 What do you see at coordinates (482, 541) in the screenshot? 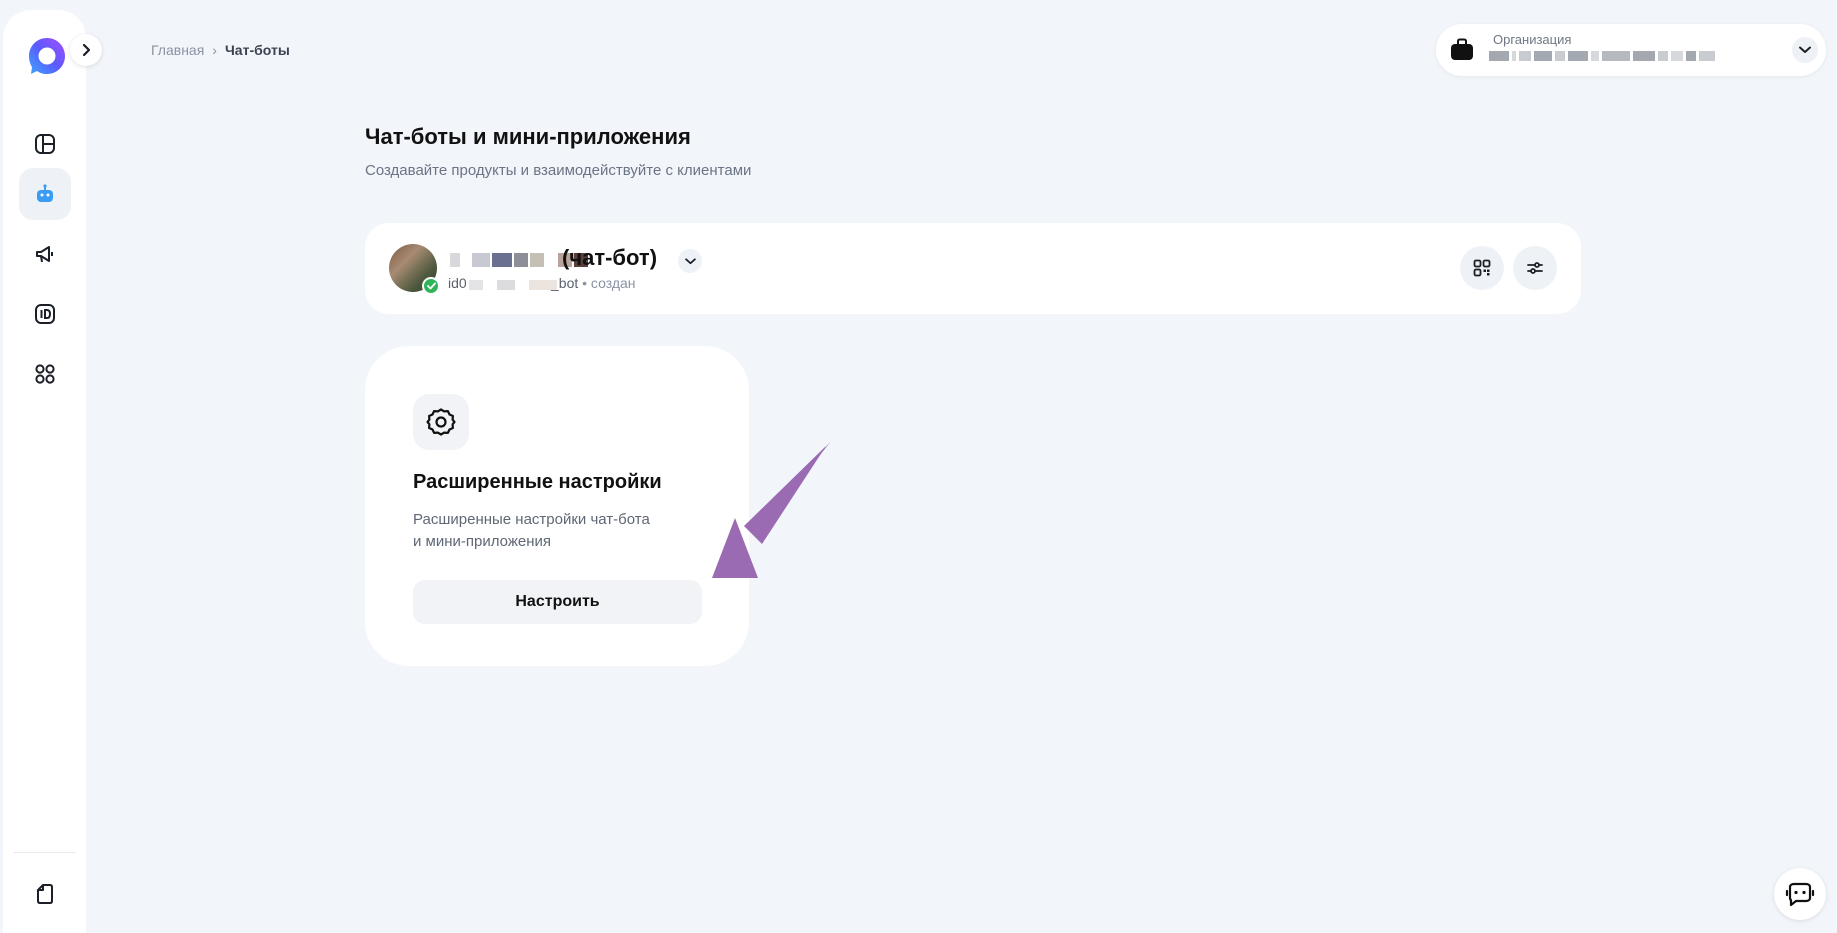
I see `settings-card-description-line2: и мини-приложения` at bounding box center [482, 541].